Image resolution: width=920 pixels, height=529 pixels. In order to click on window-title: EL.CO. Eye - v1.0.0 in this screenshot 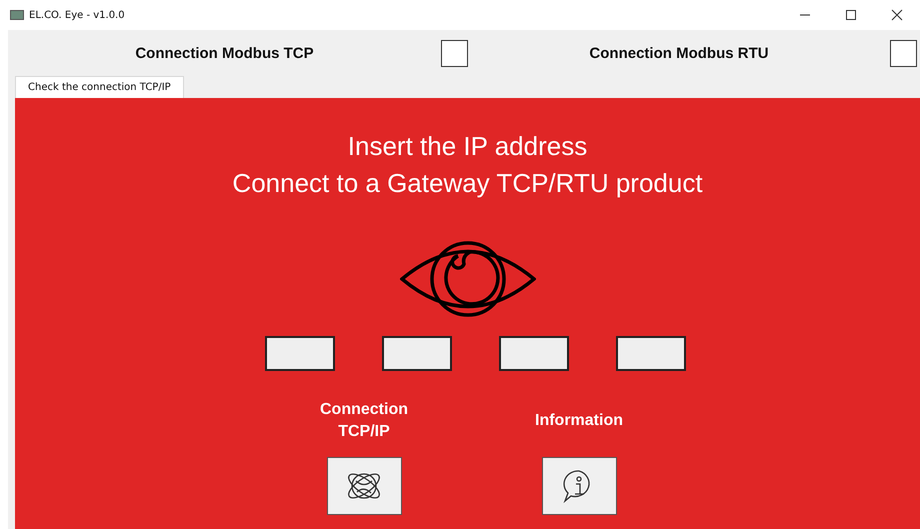, I will do `click(77, 15)`.